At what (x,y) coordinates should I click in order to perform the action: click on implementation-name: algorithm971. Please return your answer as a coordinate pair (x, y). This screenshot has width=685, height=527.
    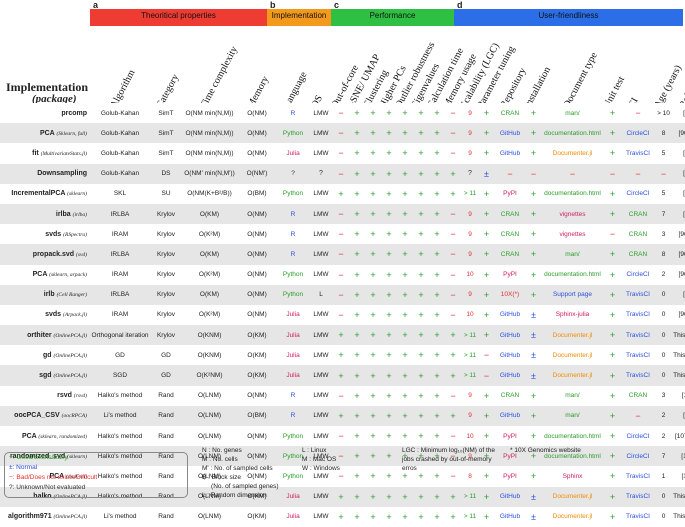
    Looking at the image, I should click on (30, 516).